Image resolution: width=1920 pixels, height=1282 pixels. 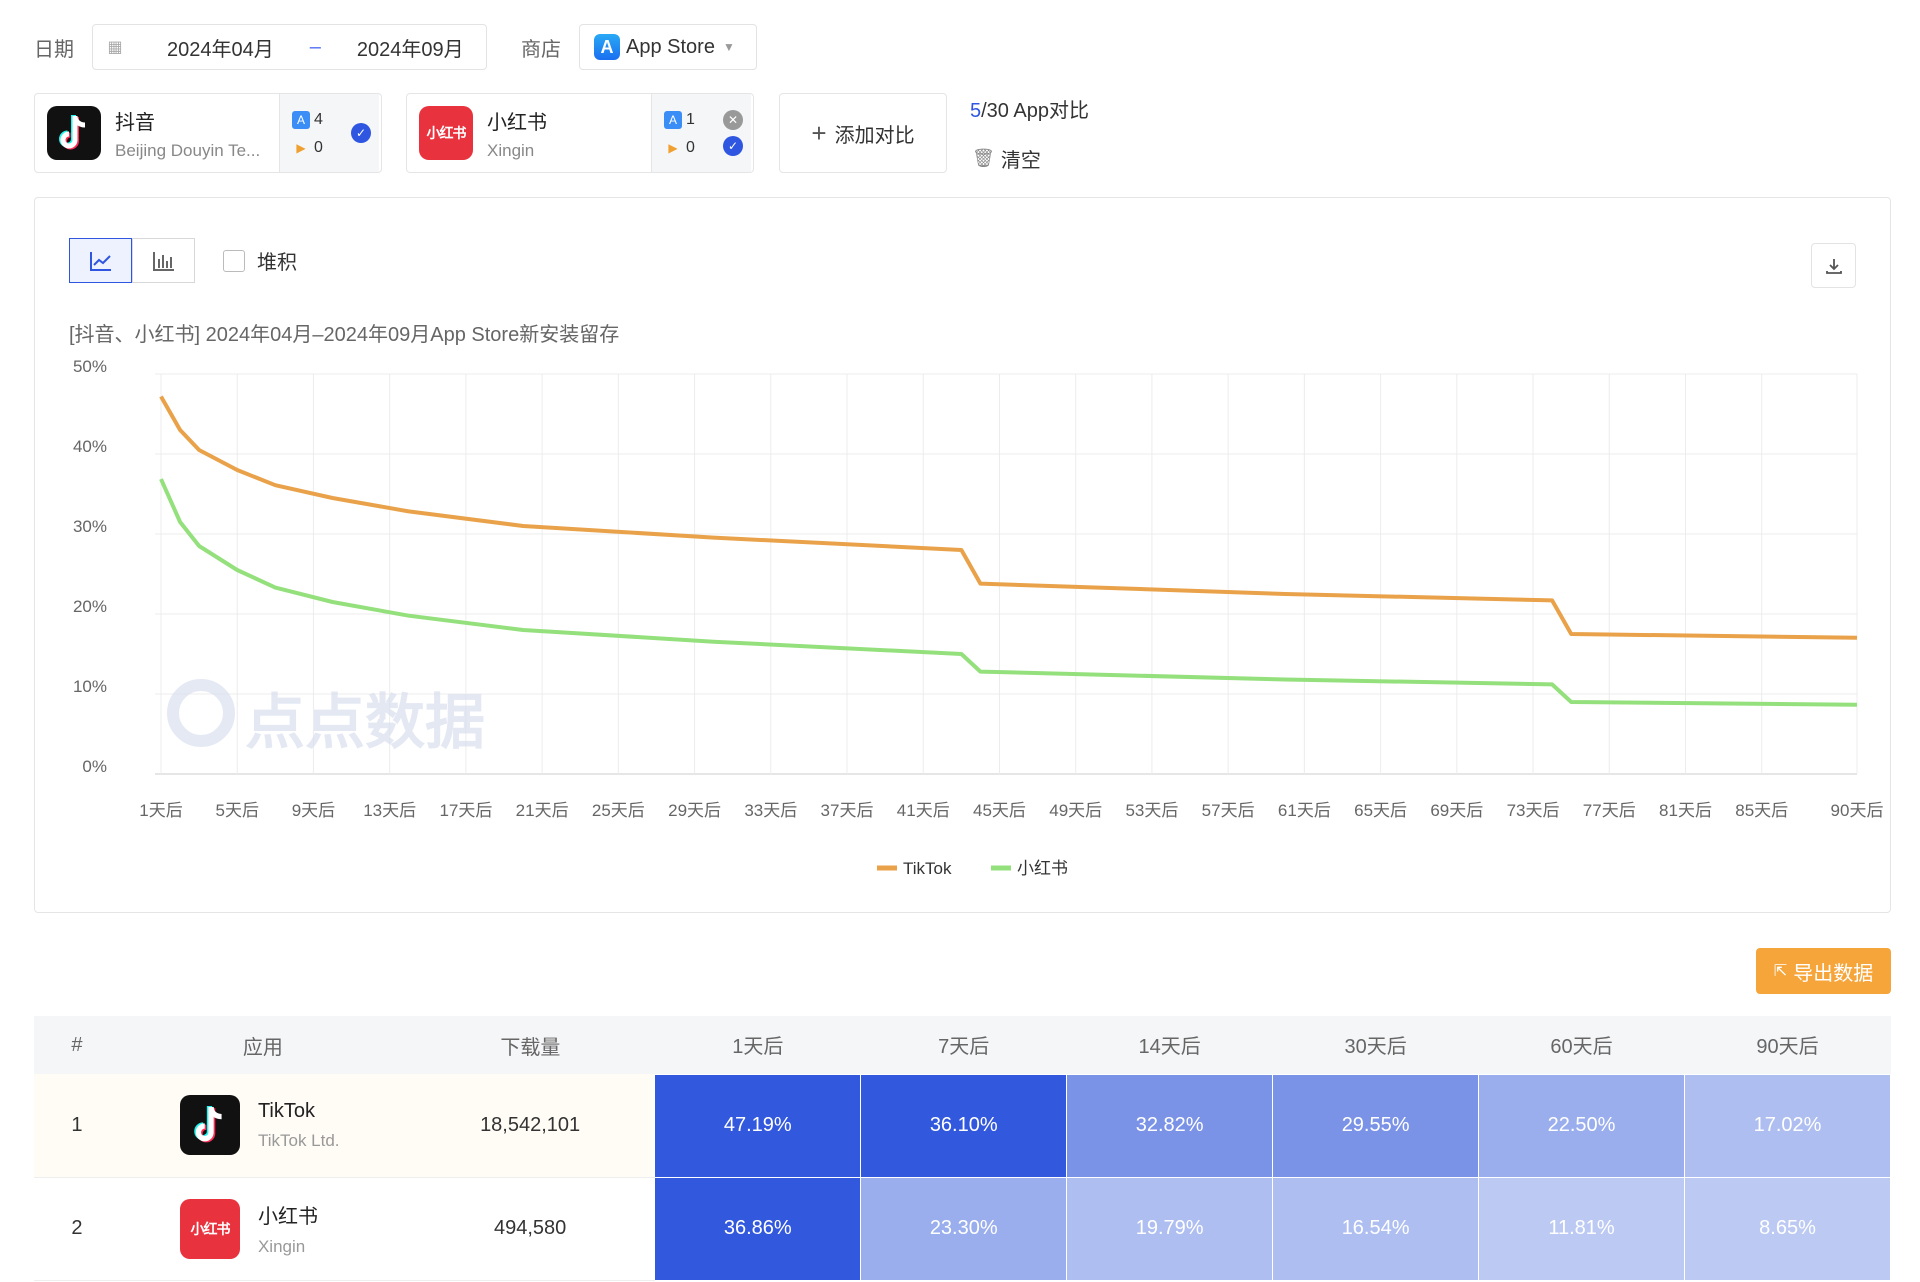 What do you see at coordinates (819, 133) in the screenshot?
I see `plus-icon: +` at bounding box center [819, 133].